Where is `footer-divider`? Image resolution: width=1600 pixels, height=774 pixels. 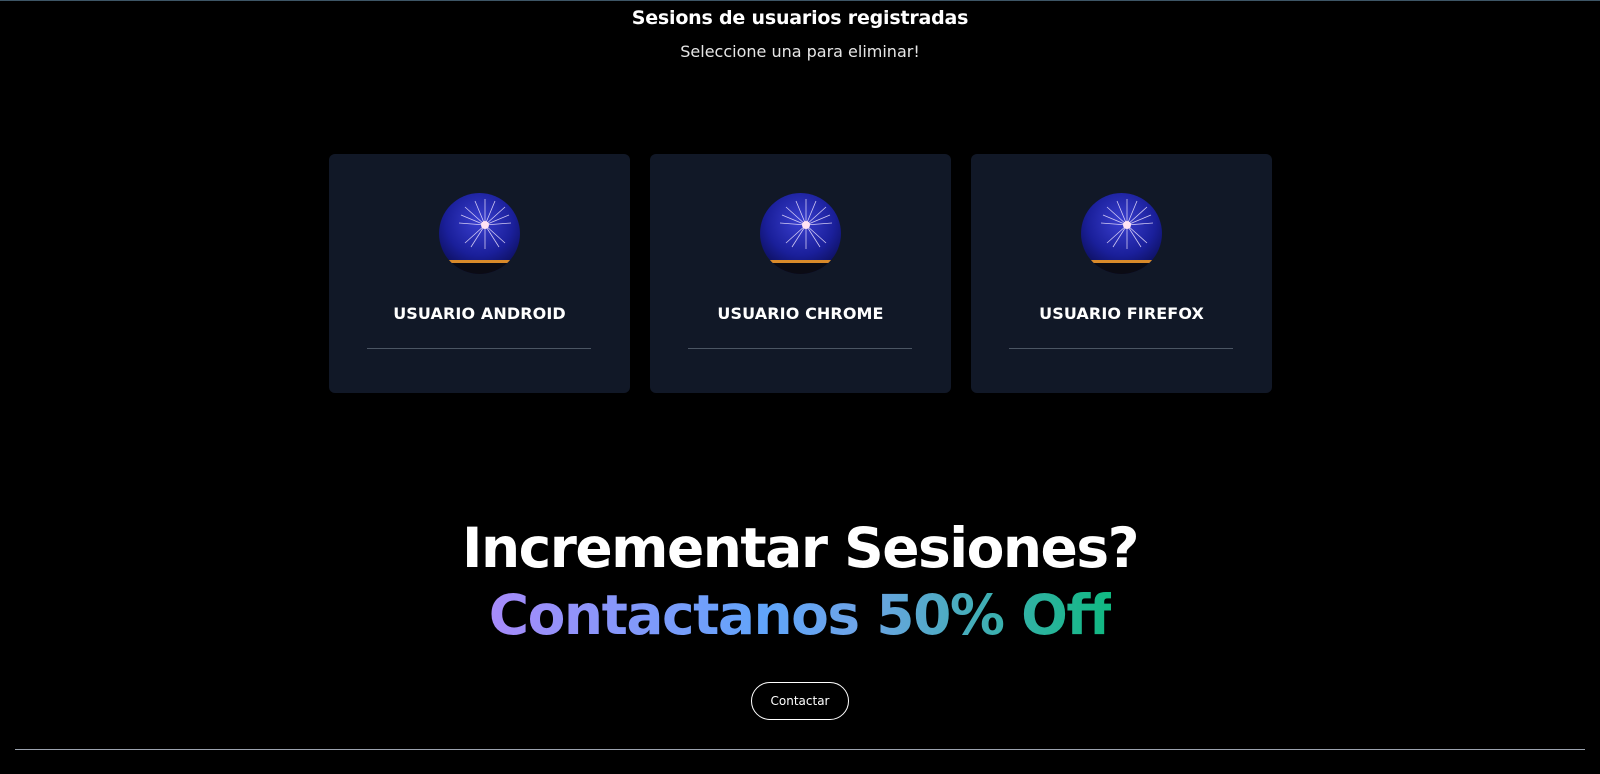 footer-divider is located at coordinates (800, 749).